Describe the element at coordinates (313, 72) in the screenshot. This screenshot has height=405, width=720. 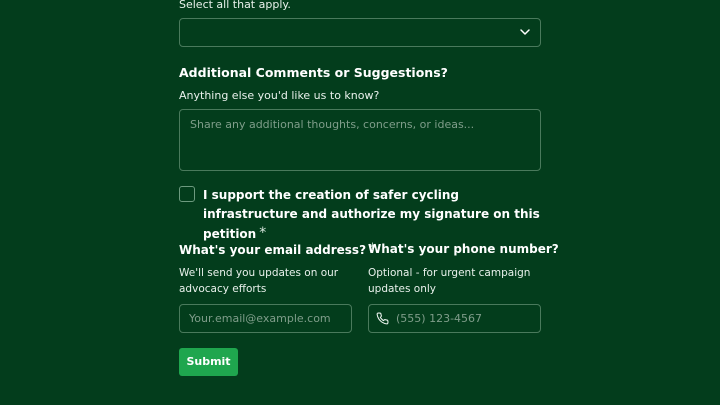
I see `comments-title: Additional Comments or Suggestions?` at that location.